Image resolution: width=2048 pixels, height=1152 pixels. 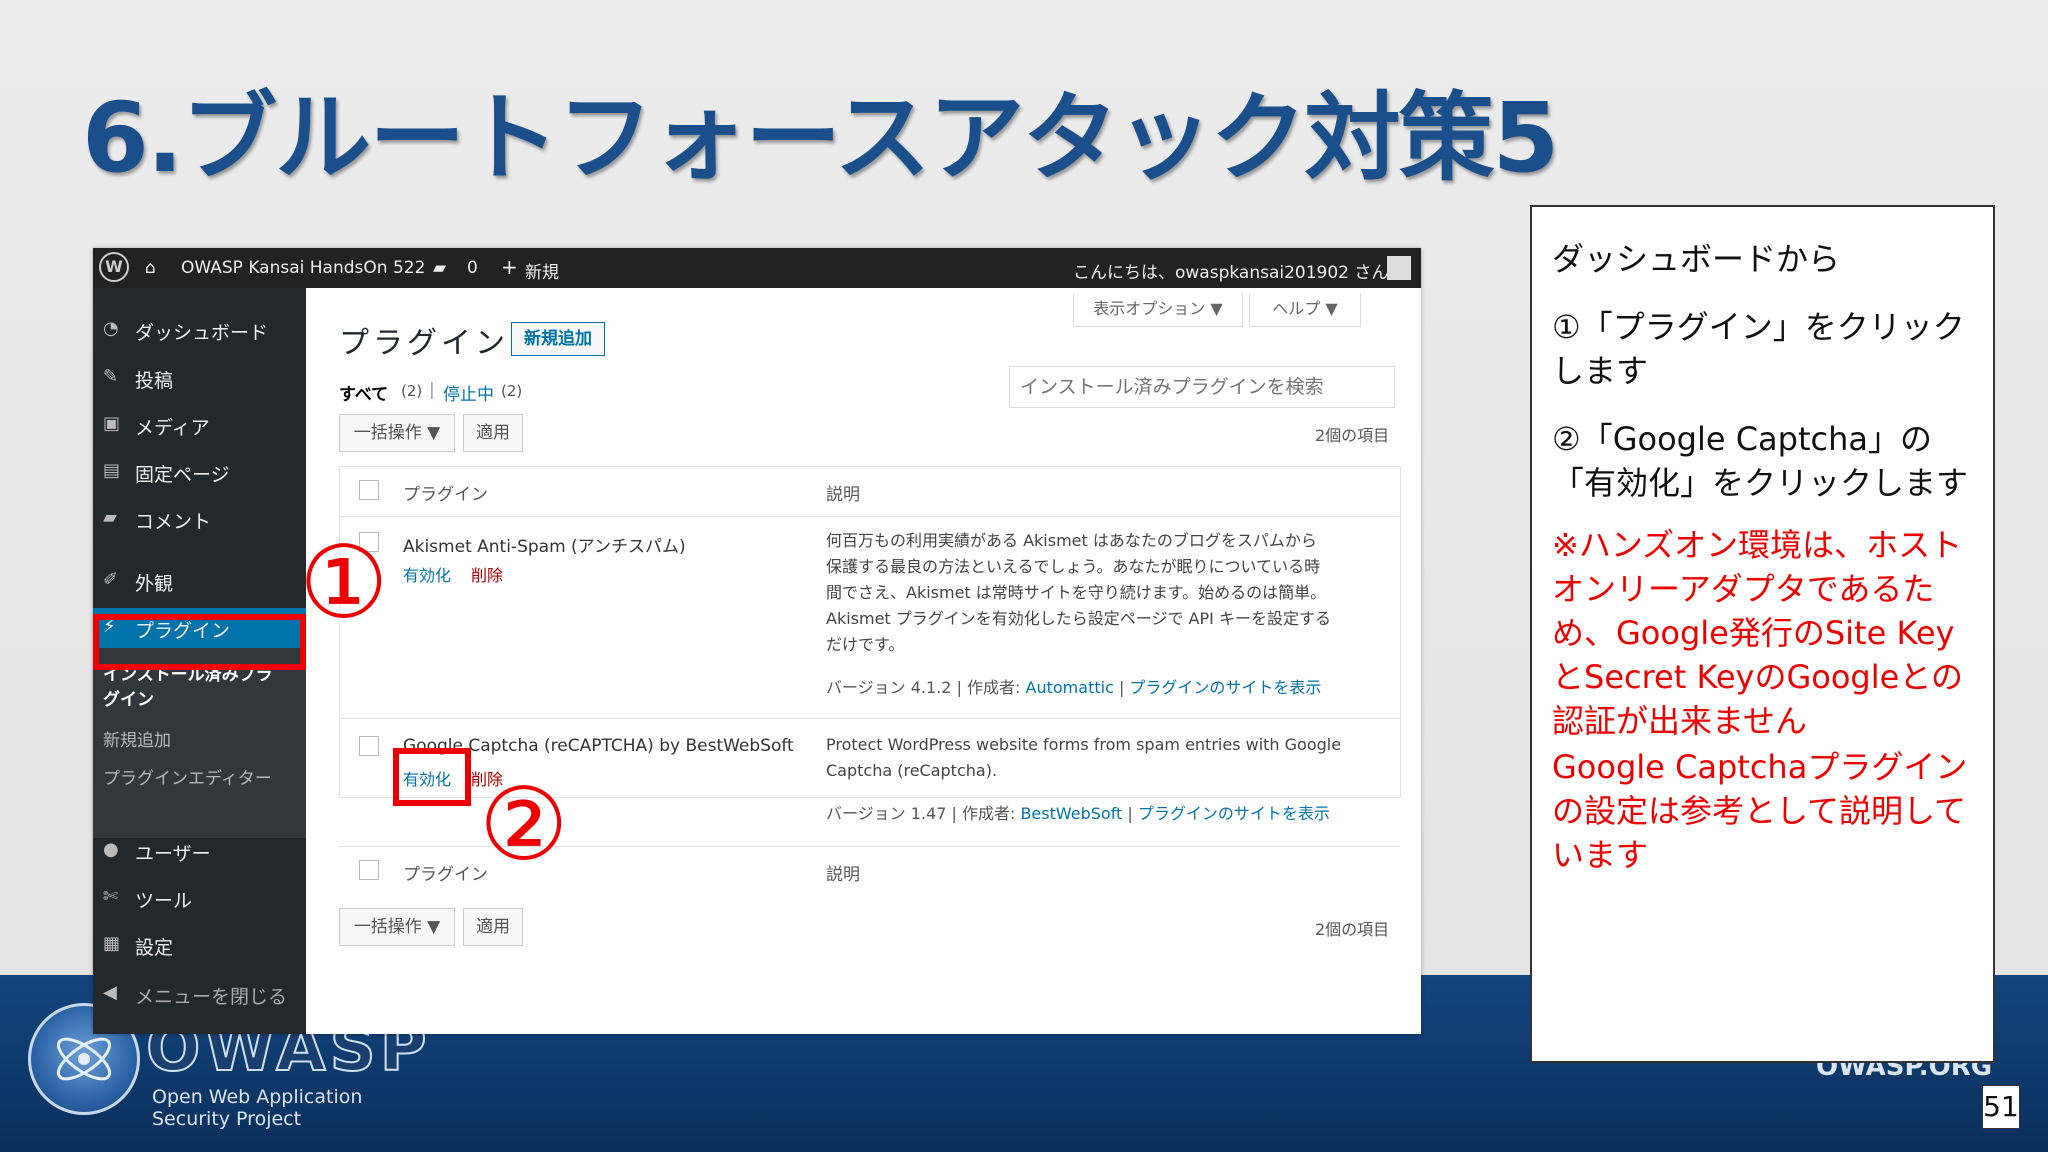 I want to click on sidebar-item-appearance: ✐ 外観, so click(x=199, y=581).